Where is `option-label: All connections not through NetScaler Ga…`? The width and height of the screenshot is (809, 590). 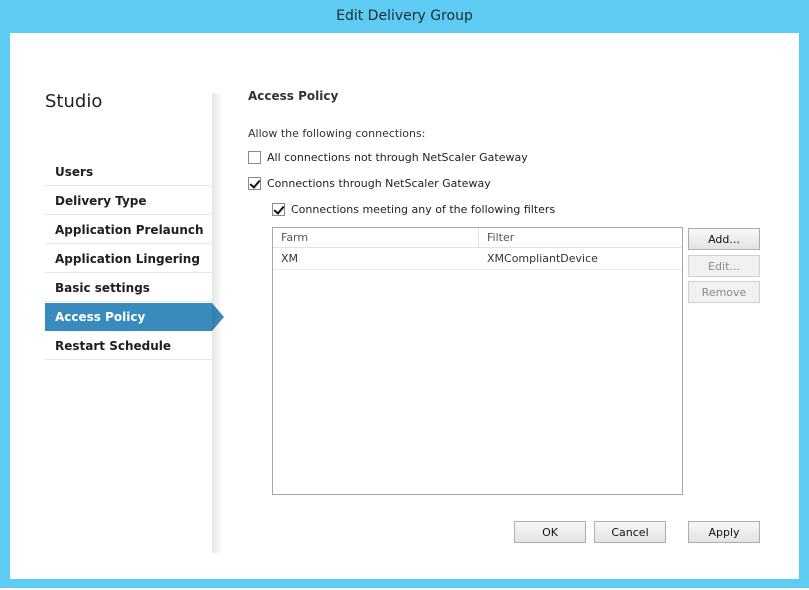 option-label: All connections not through NetScaler Ga… is located at coordinates (397, 157).